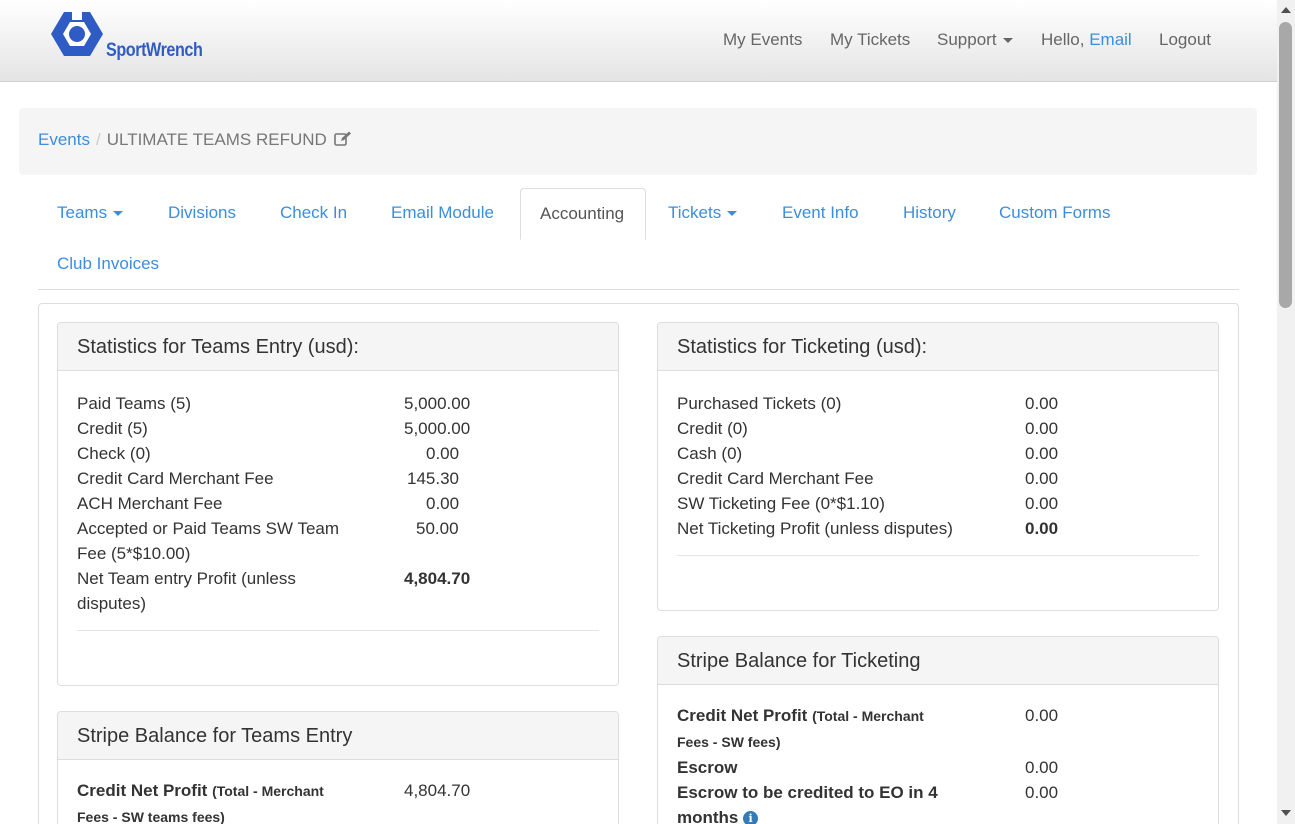 Image resolution: width=1295 pixels, height=824 pixels. I want to click on tab-tickets: Tickets, so click(702, 214).